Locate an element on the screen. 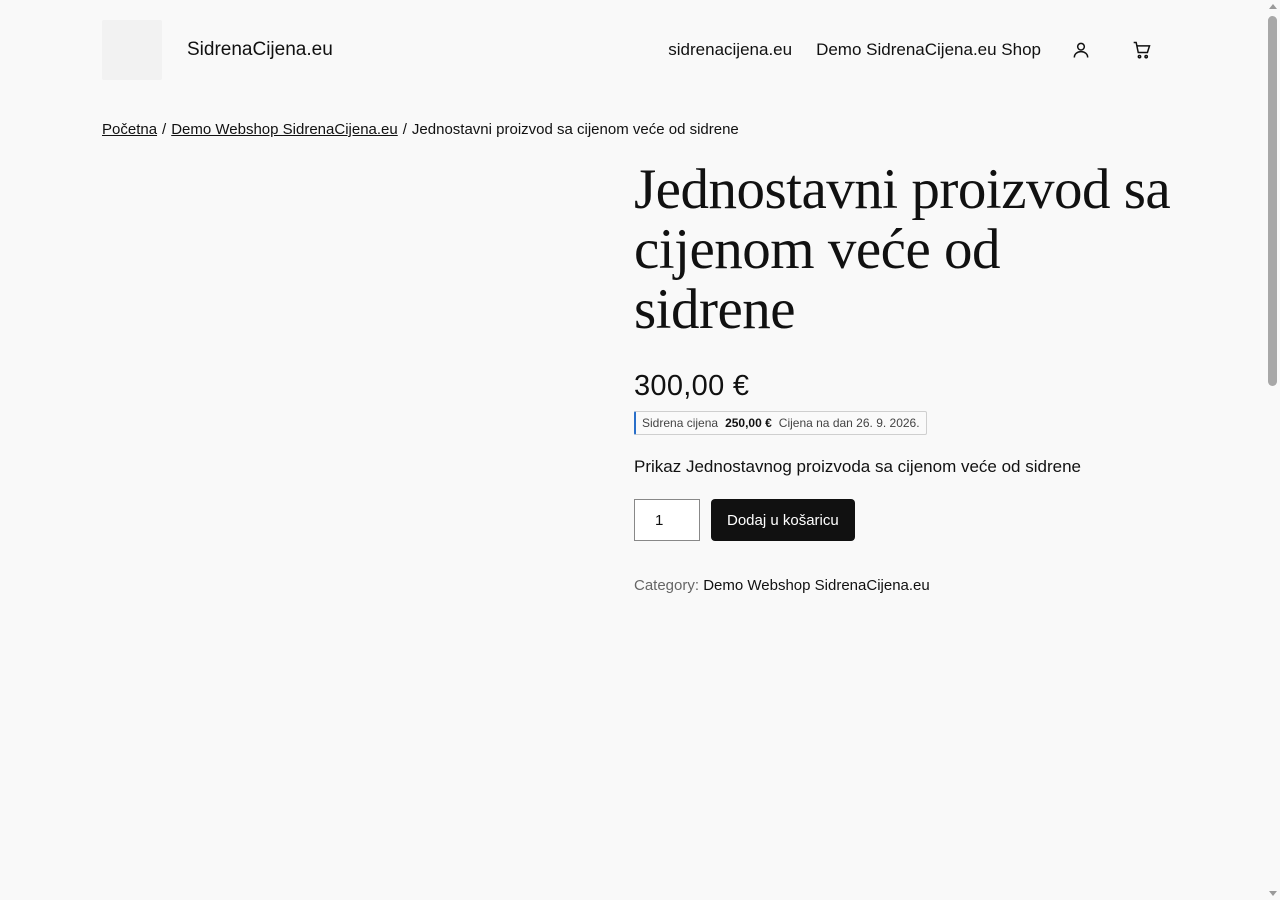  category-label: Category: is located at coordinates (667, 585).